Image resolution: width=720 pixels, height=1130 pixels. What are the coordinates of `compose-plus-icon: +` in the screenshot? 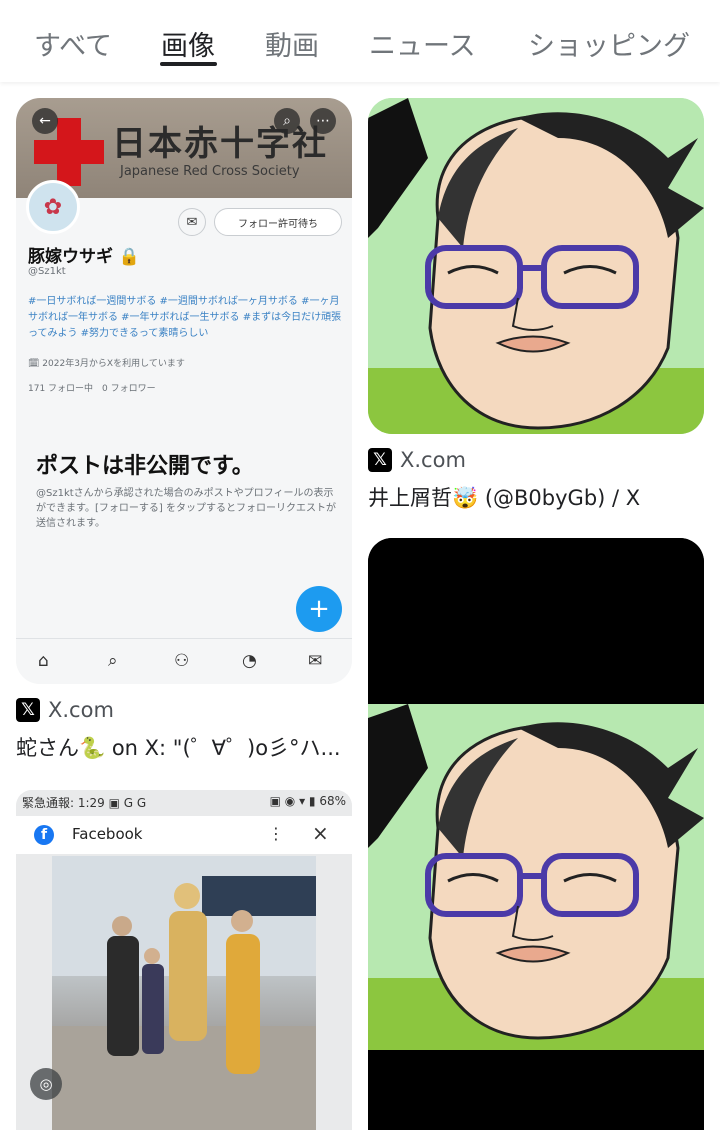 It's located at (319, 609).